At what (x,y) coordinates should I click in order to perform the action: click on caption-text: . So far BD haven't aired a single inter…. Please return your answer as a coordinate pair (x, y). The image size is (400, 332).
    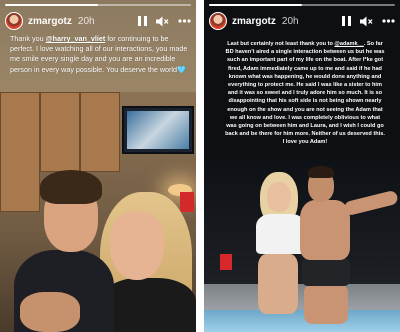
    Looking at the image, I should click on (305, 93).